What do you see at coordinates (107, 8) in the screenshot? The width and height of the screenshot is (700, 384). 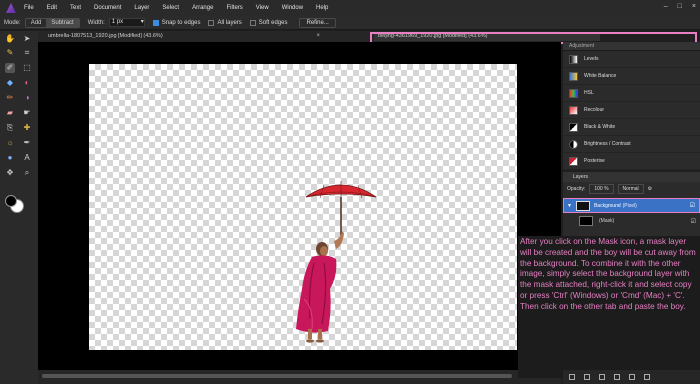 I see `menu-document: Document` at bounding box center [107, 8].